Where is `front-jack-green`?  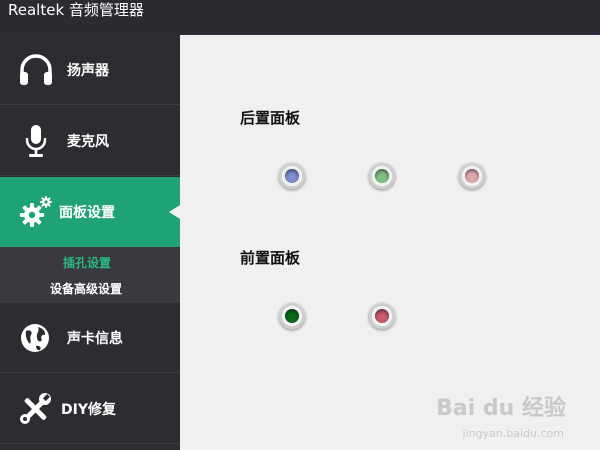
front-jack-green is located at coordinates (292, 316).